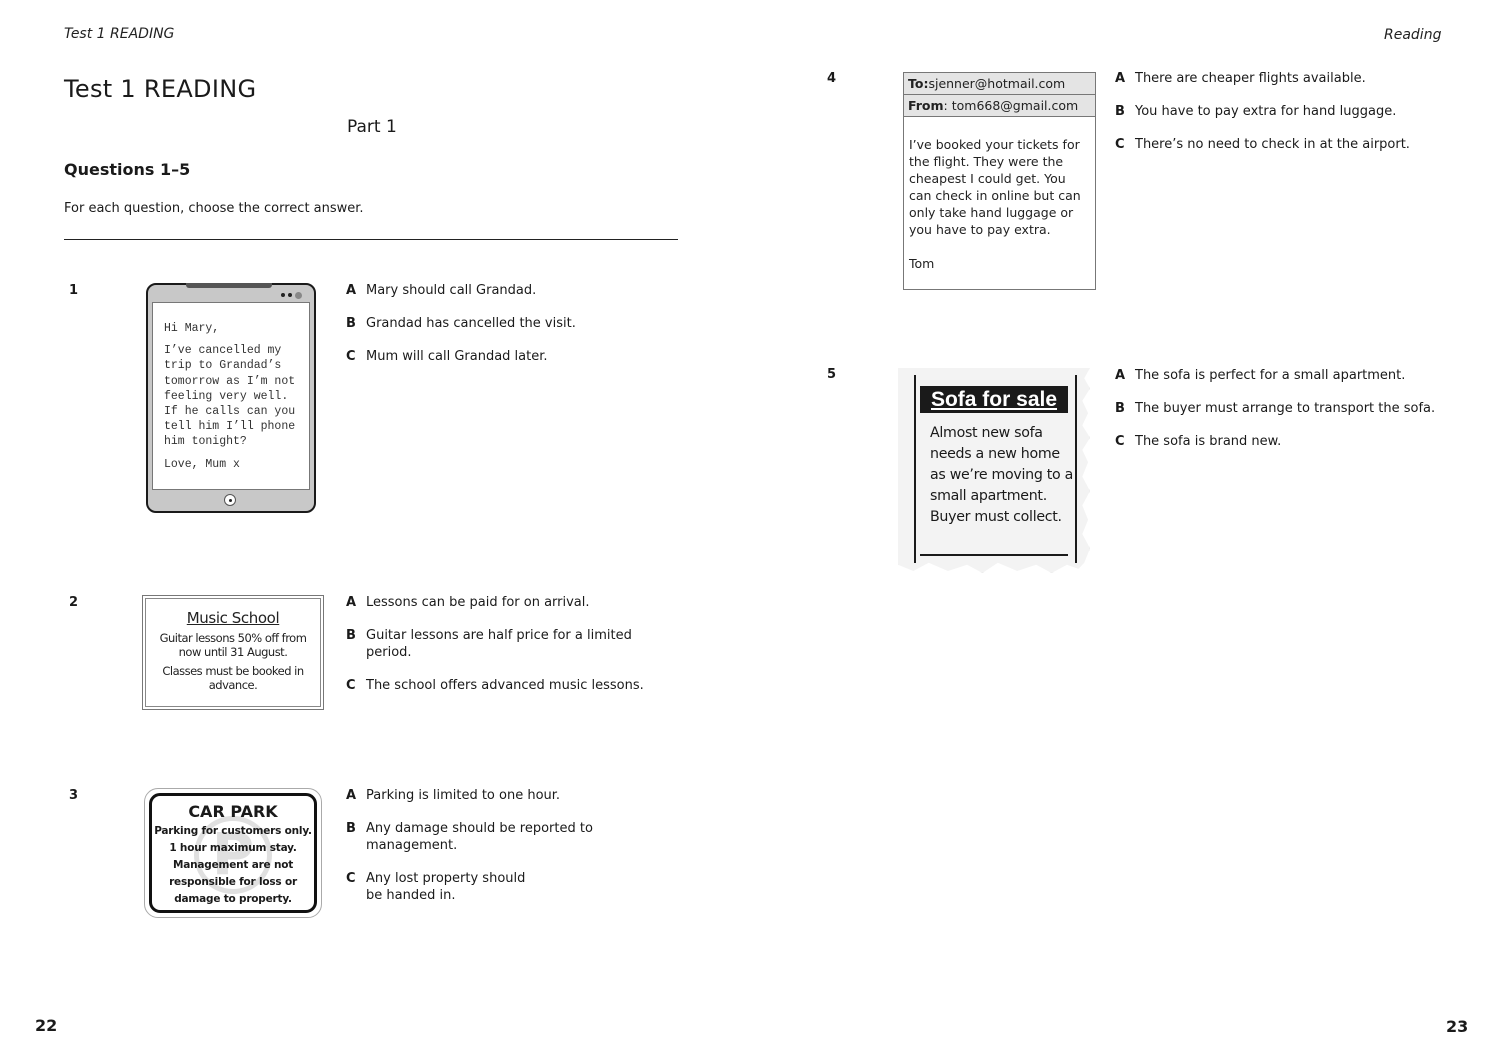 Image resolution: width=1500 pixels, height=1059 pixels. What do you see at coordinates (233, 678) in the screenshot?
I see `notice-line: Classes must be booked in advance.` at bounding box center [233, 678].